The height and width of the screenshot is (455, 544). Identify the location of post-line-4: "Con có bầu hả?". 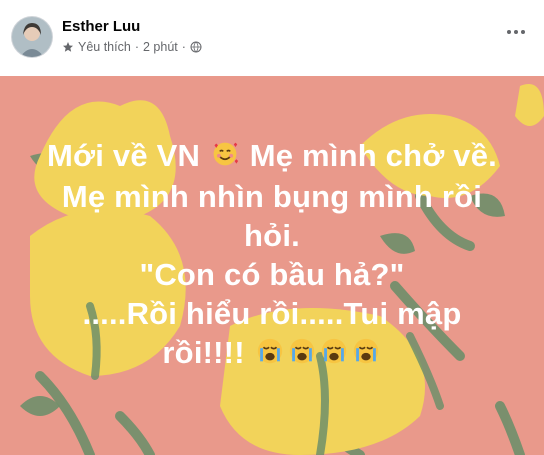
(272, 275).